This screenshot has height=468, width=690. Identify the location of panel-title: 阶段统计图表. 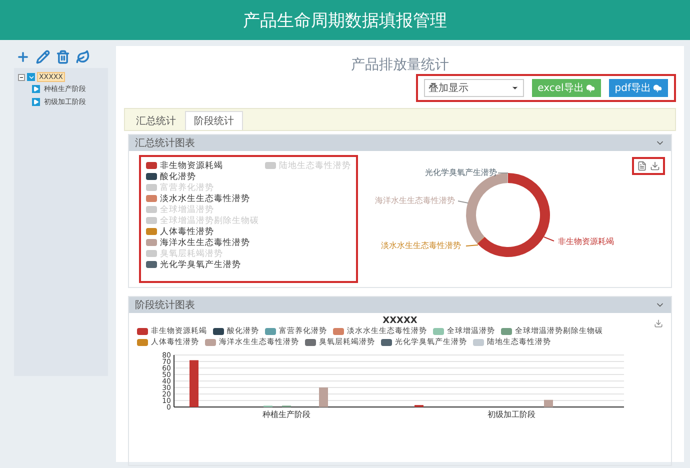
(165, 305).